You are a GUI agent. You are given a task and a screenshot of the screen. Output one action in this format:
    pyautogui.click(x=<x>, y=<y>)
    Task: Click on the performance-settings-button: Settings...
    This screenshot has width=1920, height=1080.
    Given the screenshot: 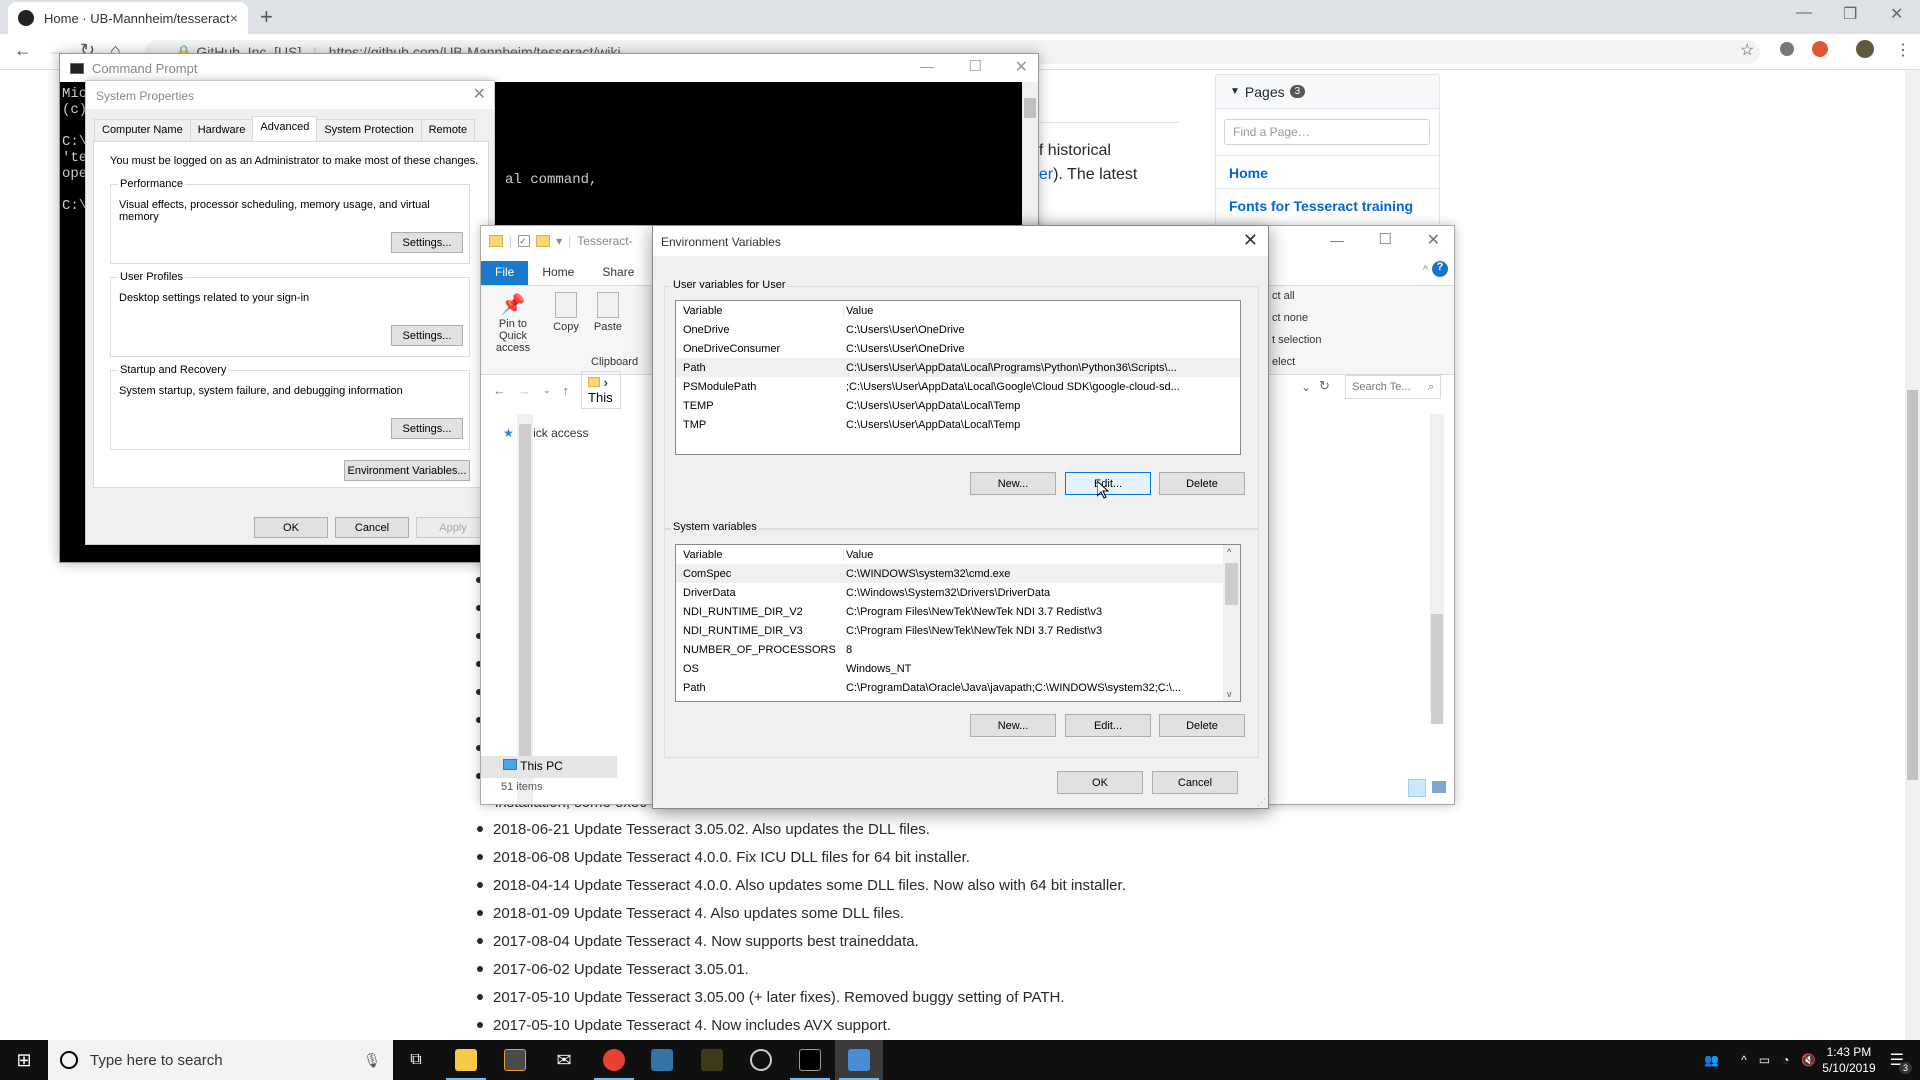 What is the action you would take?
    pyautogui.click(x=427, y=242)
    